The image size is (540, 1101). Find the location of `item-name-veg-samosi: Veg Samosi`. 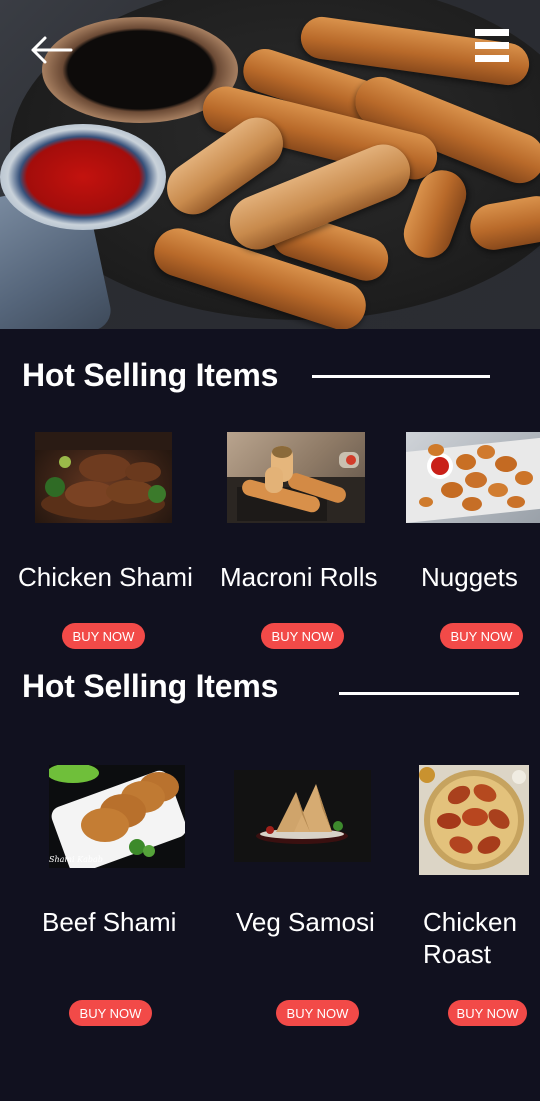

item-name-veg-samosi: Veg Samosi is located at coordinates (305, 922).